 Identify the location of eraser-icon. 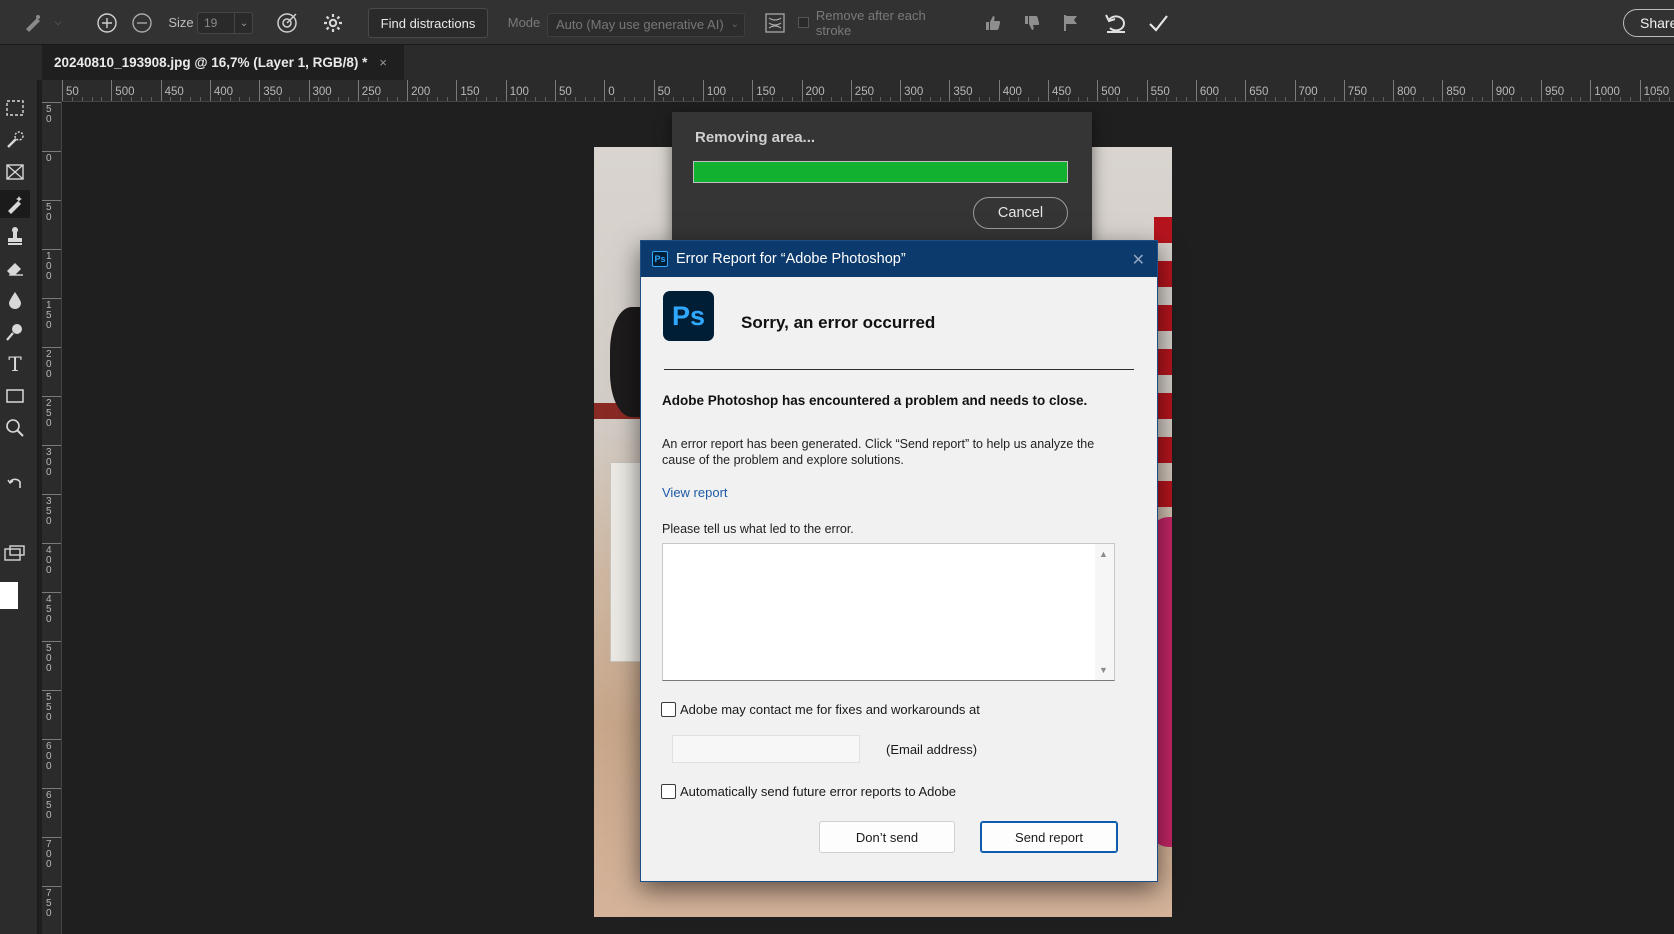
(15, 268).